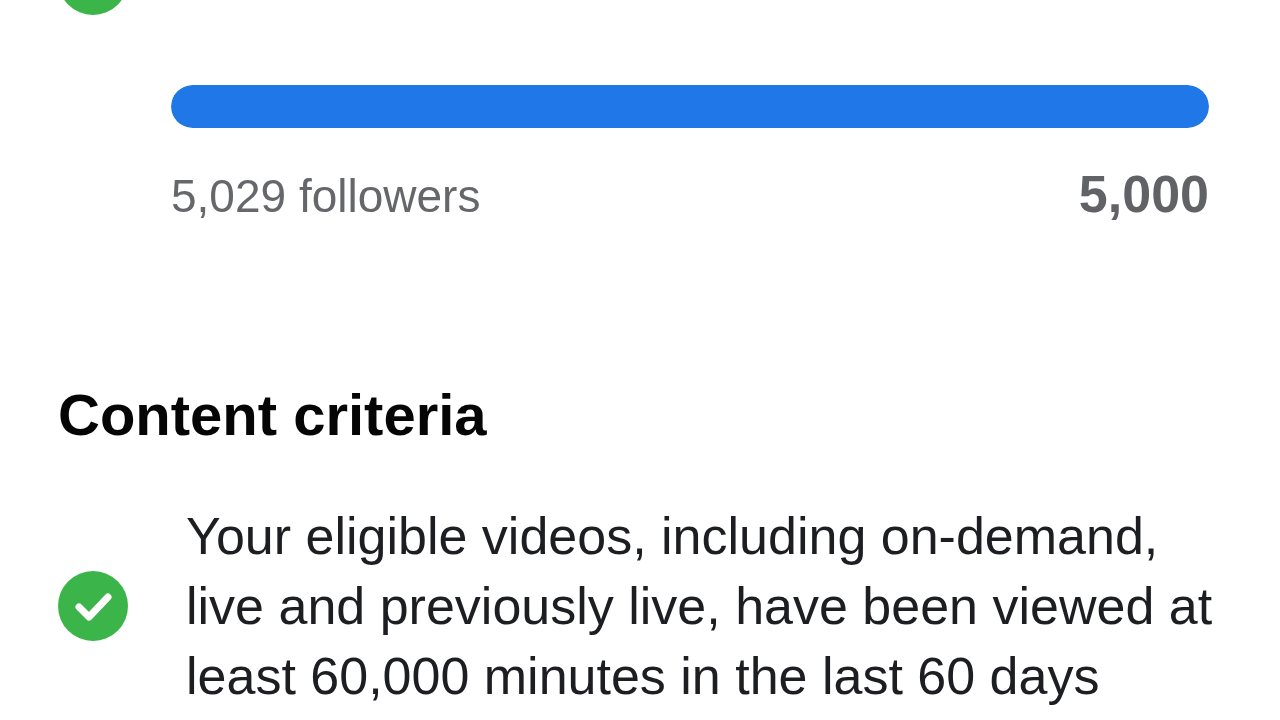 This screenshot has height=720, width=1280. I want to click on follower-target: 5,000, so click(1143, 194).